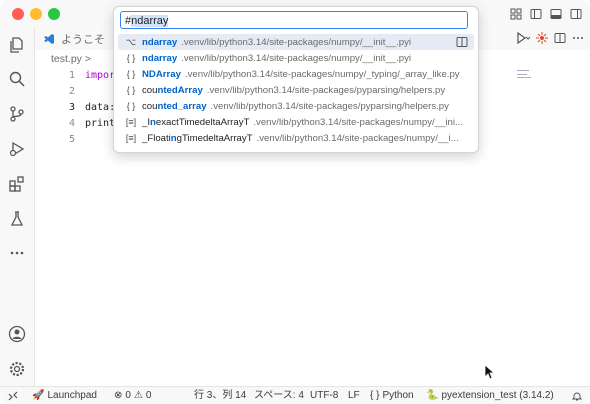  What do you see at coordinates (182, 106) in the screenshot?
I see `result-name-highlight: nted_array` at bounding box center [182, 106].